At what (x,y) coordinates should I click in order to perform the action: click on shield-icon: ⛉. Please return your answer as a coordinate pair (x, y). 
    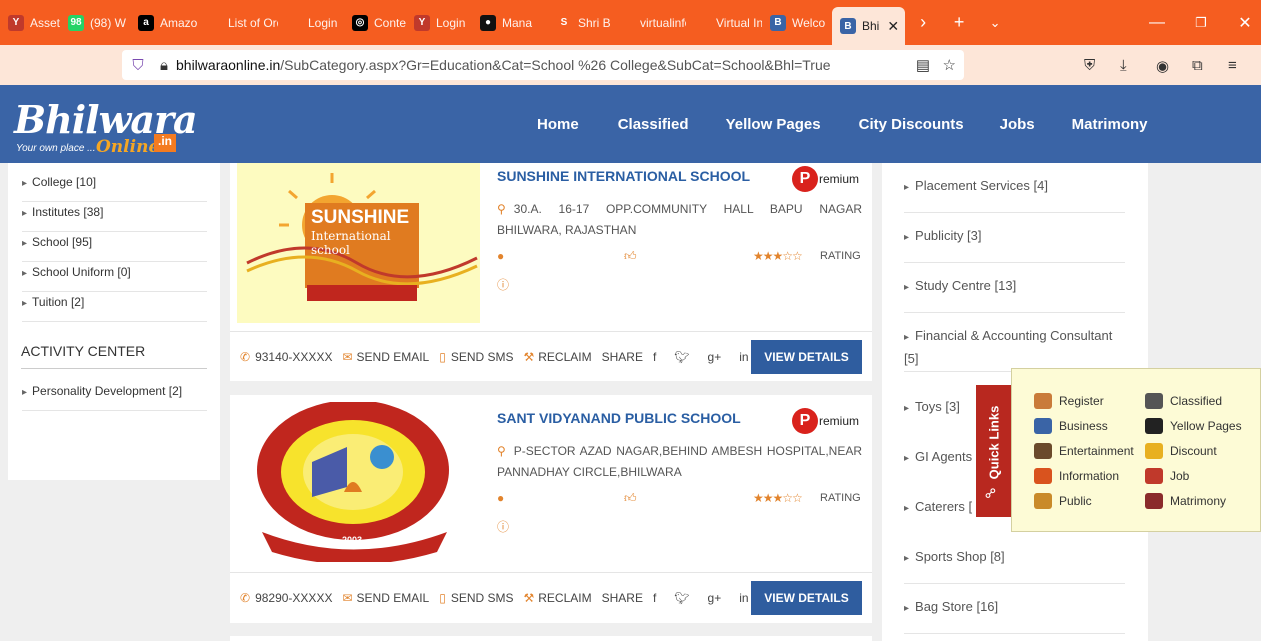
    Looking at the image, I should click on (138, 65).